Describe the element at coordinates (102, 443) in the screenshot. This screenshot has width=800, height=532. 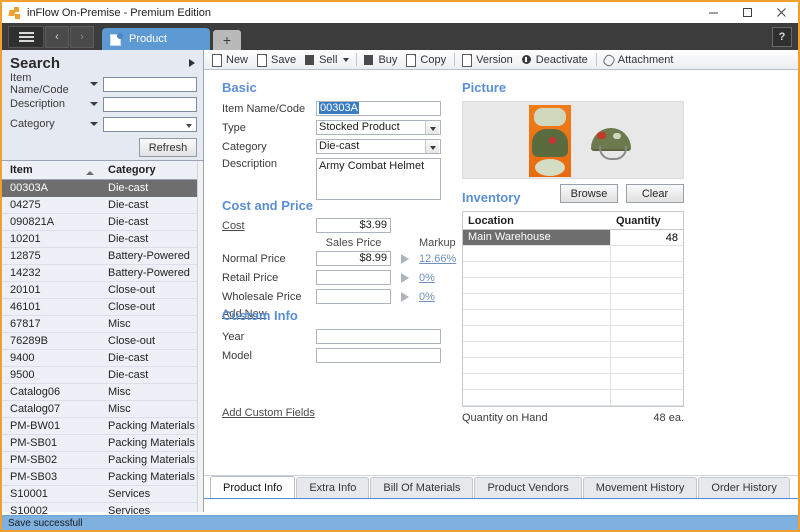
I see `item-list-row: PM-SB01 Packing Materials` at that location.